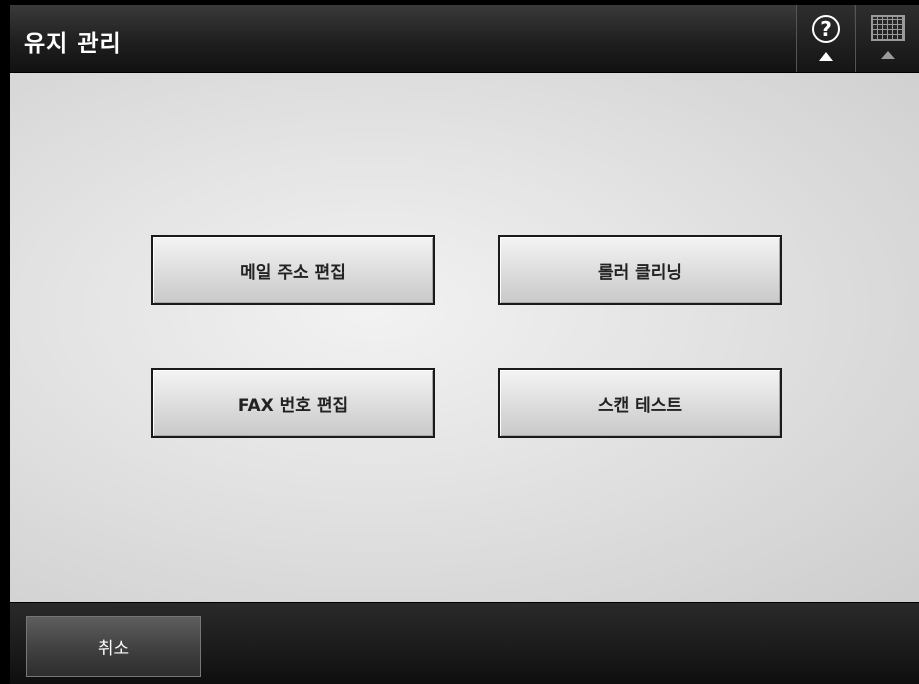 This screenshot has height=684, width=919. Describe the element at coordinates (293, 403) in the screenshot. I see `edit-fax-number-button: FAX 번호 편집` at that location.